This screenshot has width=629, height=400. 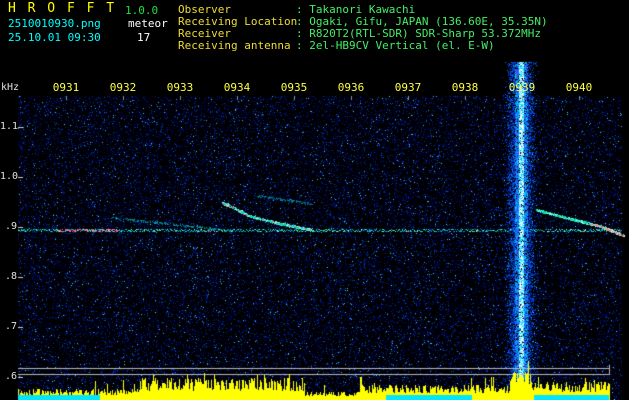 What do you see at coordinates (465, 87) in the screenshot?
I see `x-tick-0938: 0938` at bounding box center [465, 87].